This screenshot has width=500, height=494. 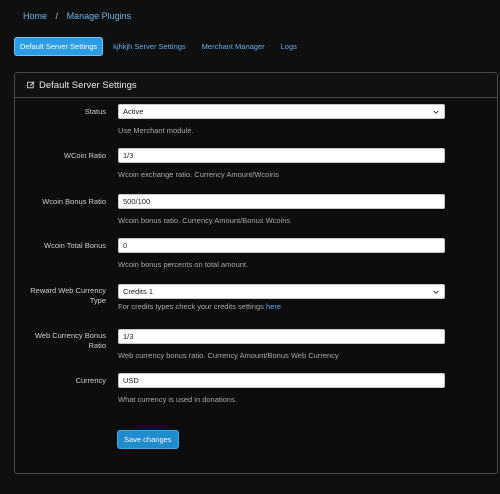 I want to click on wcoin-bonus-ratio-label: Wcoin Bonus Ratio, so click(x=74, y=201).